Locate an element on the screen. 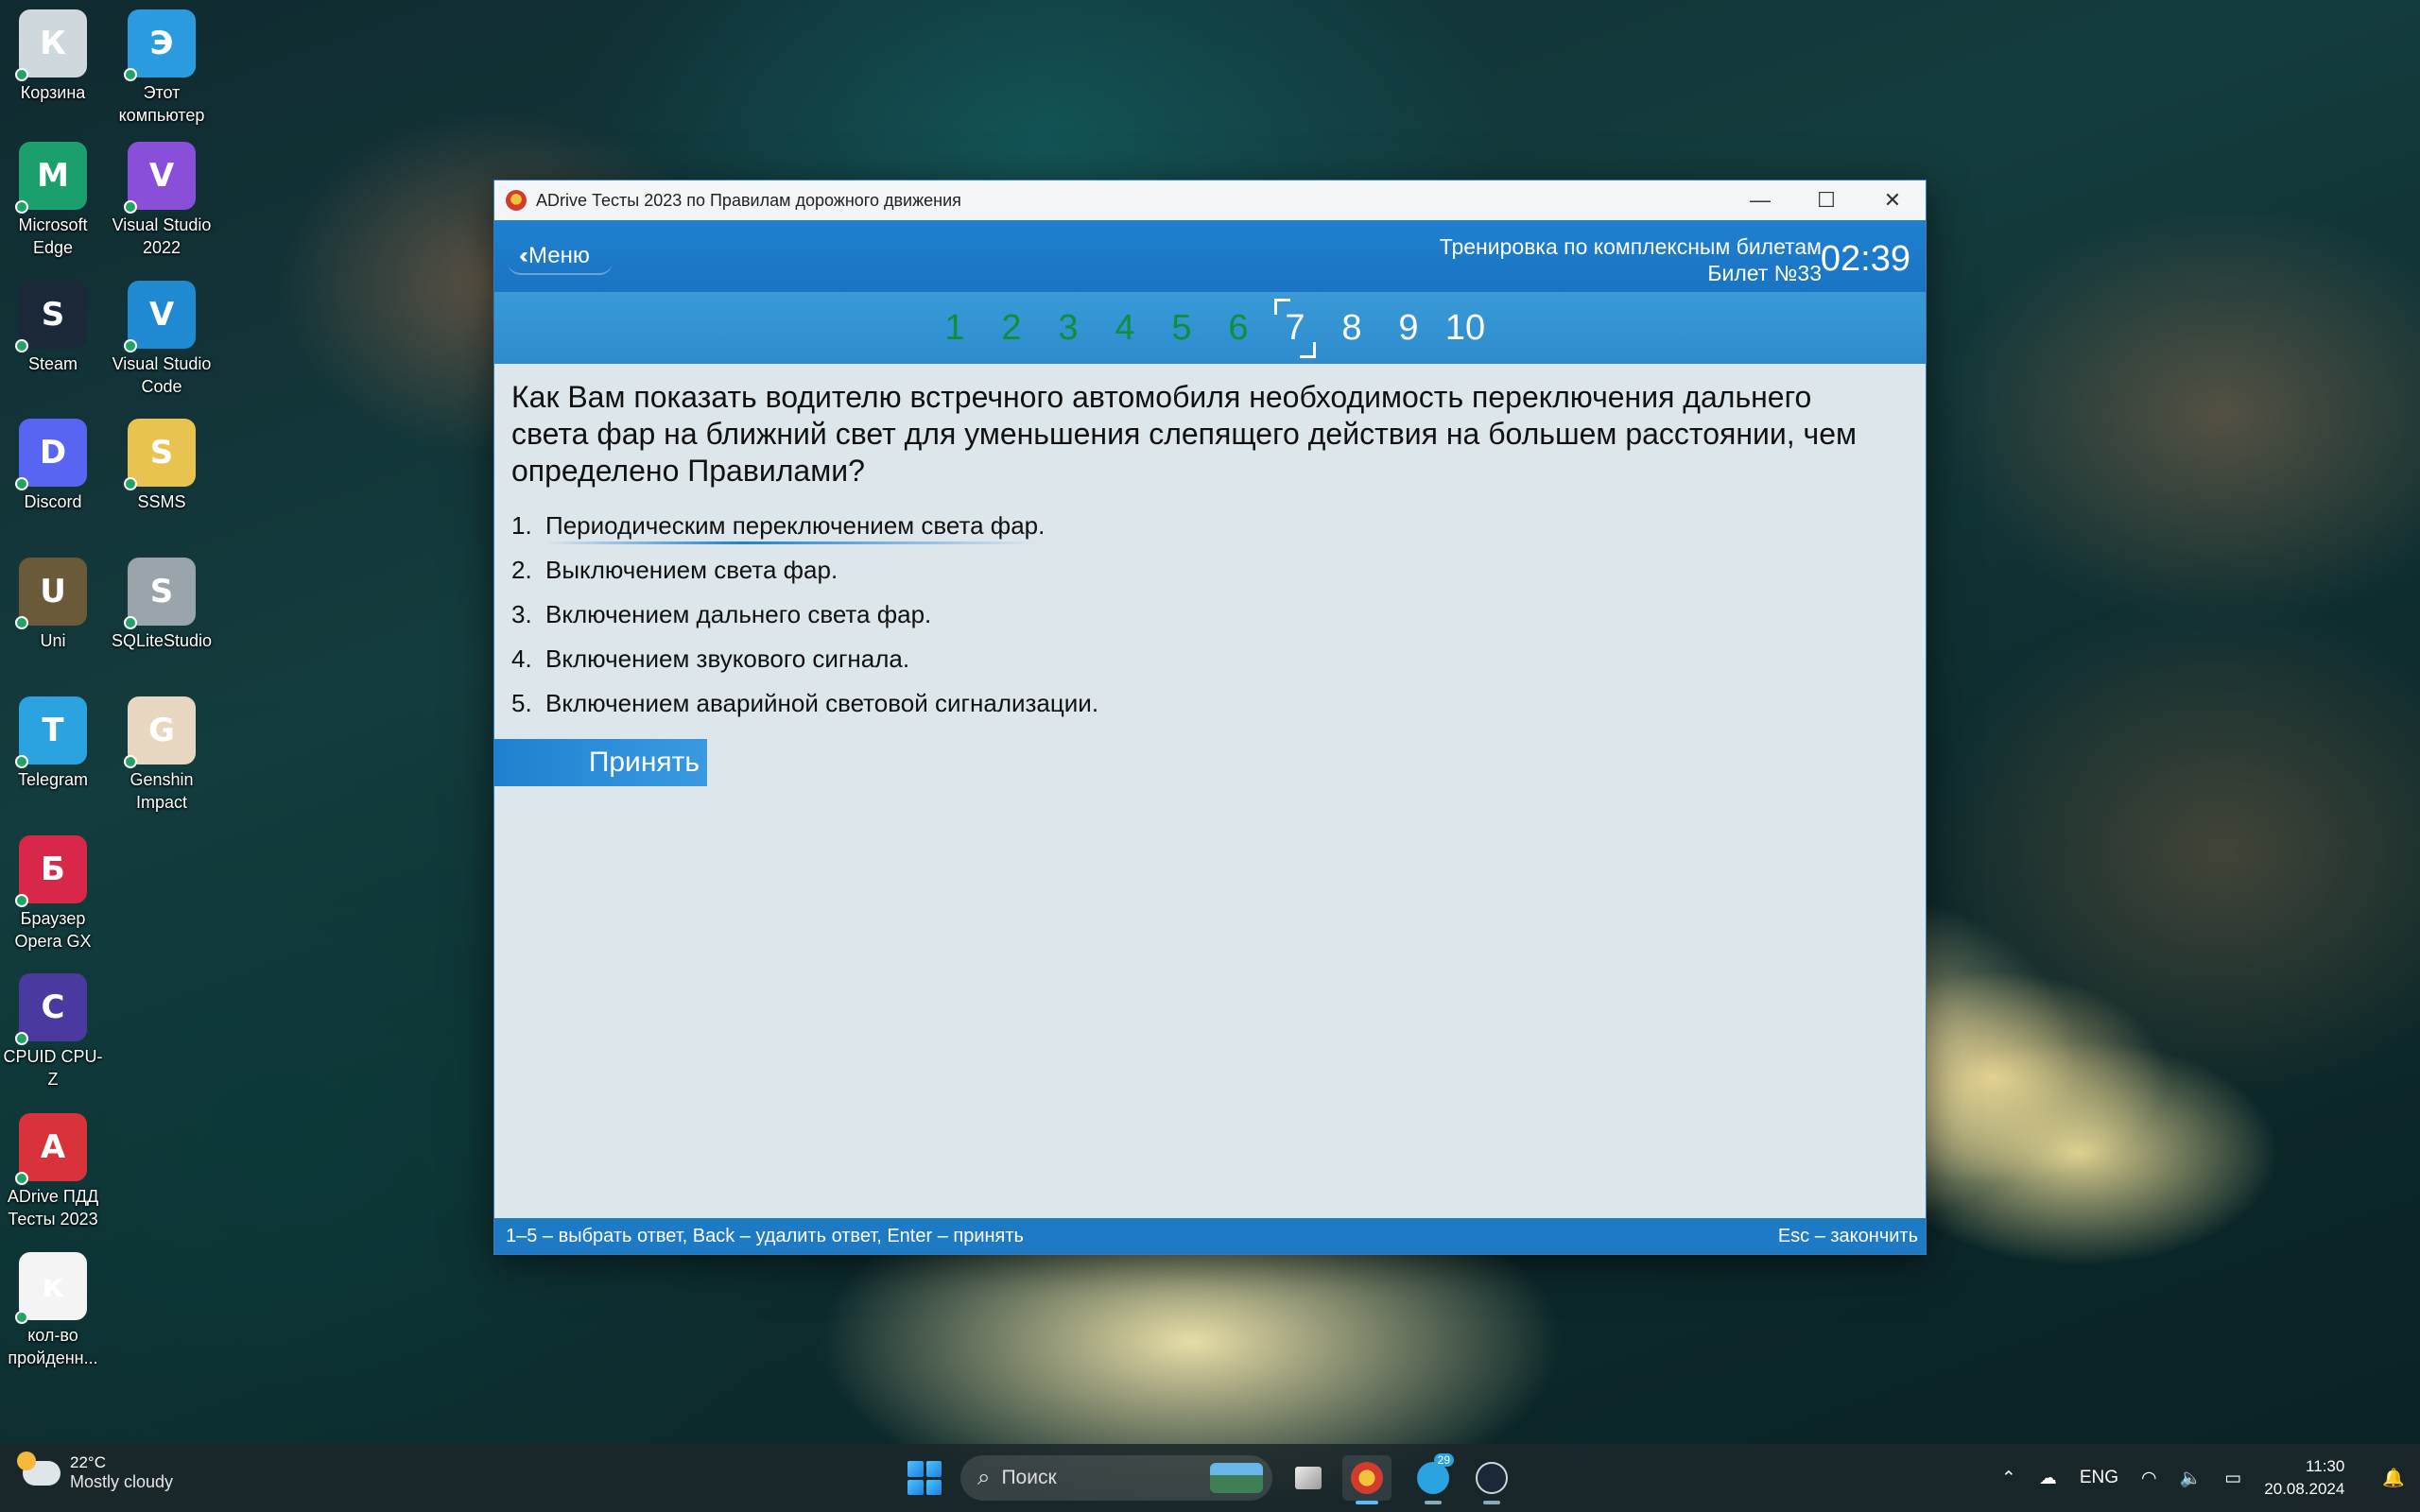 The width and height of the screenshot is (2420, 1512). weather-temp: 22°C is located at coordinates (88, 1462).